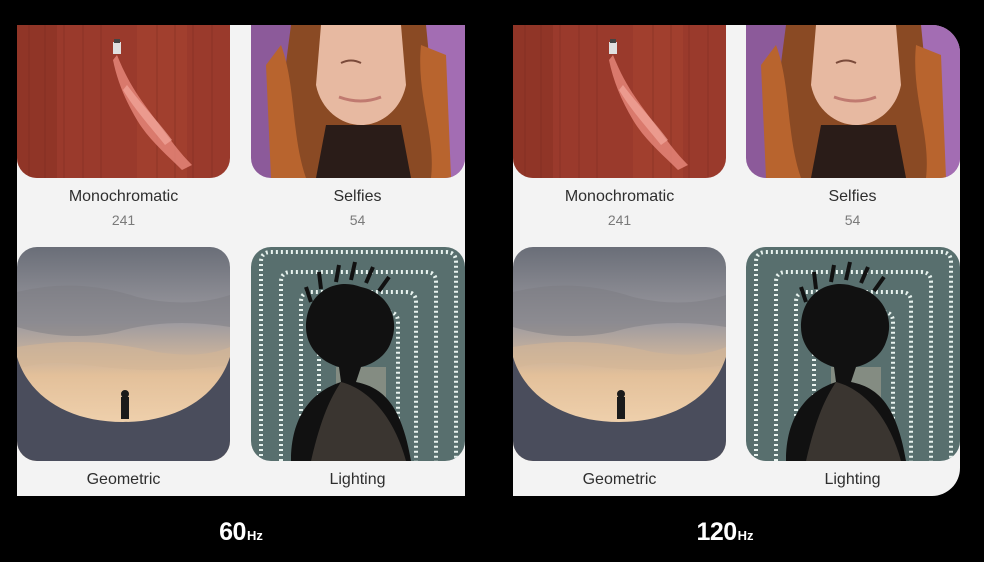 This screenshot has width=984, height=562. I want to click on refresh-rate-value-left: 60, so click(232, 532).